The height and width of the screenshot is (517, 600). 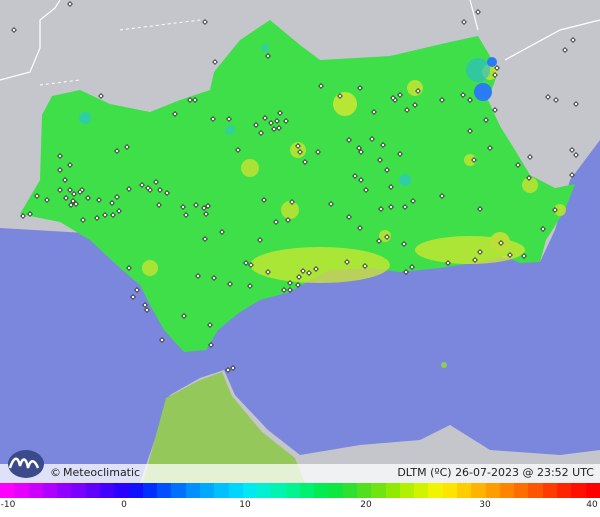 What do you see at coordinates (444, 365) in the screenshot?
I see `alboran-island` at bounding box center [444, 365].